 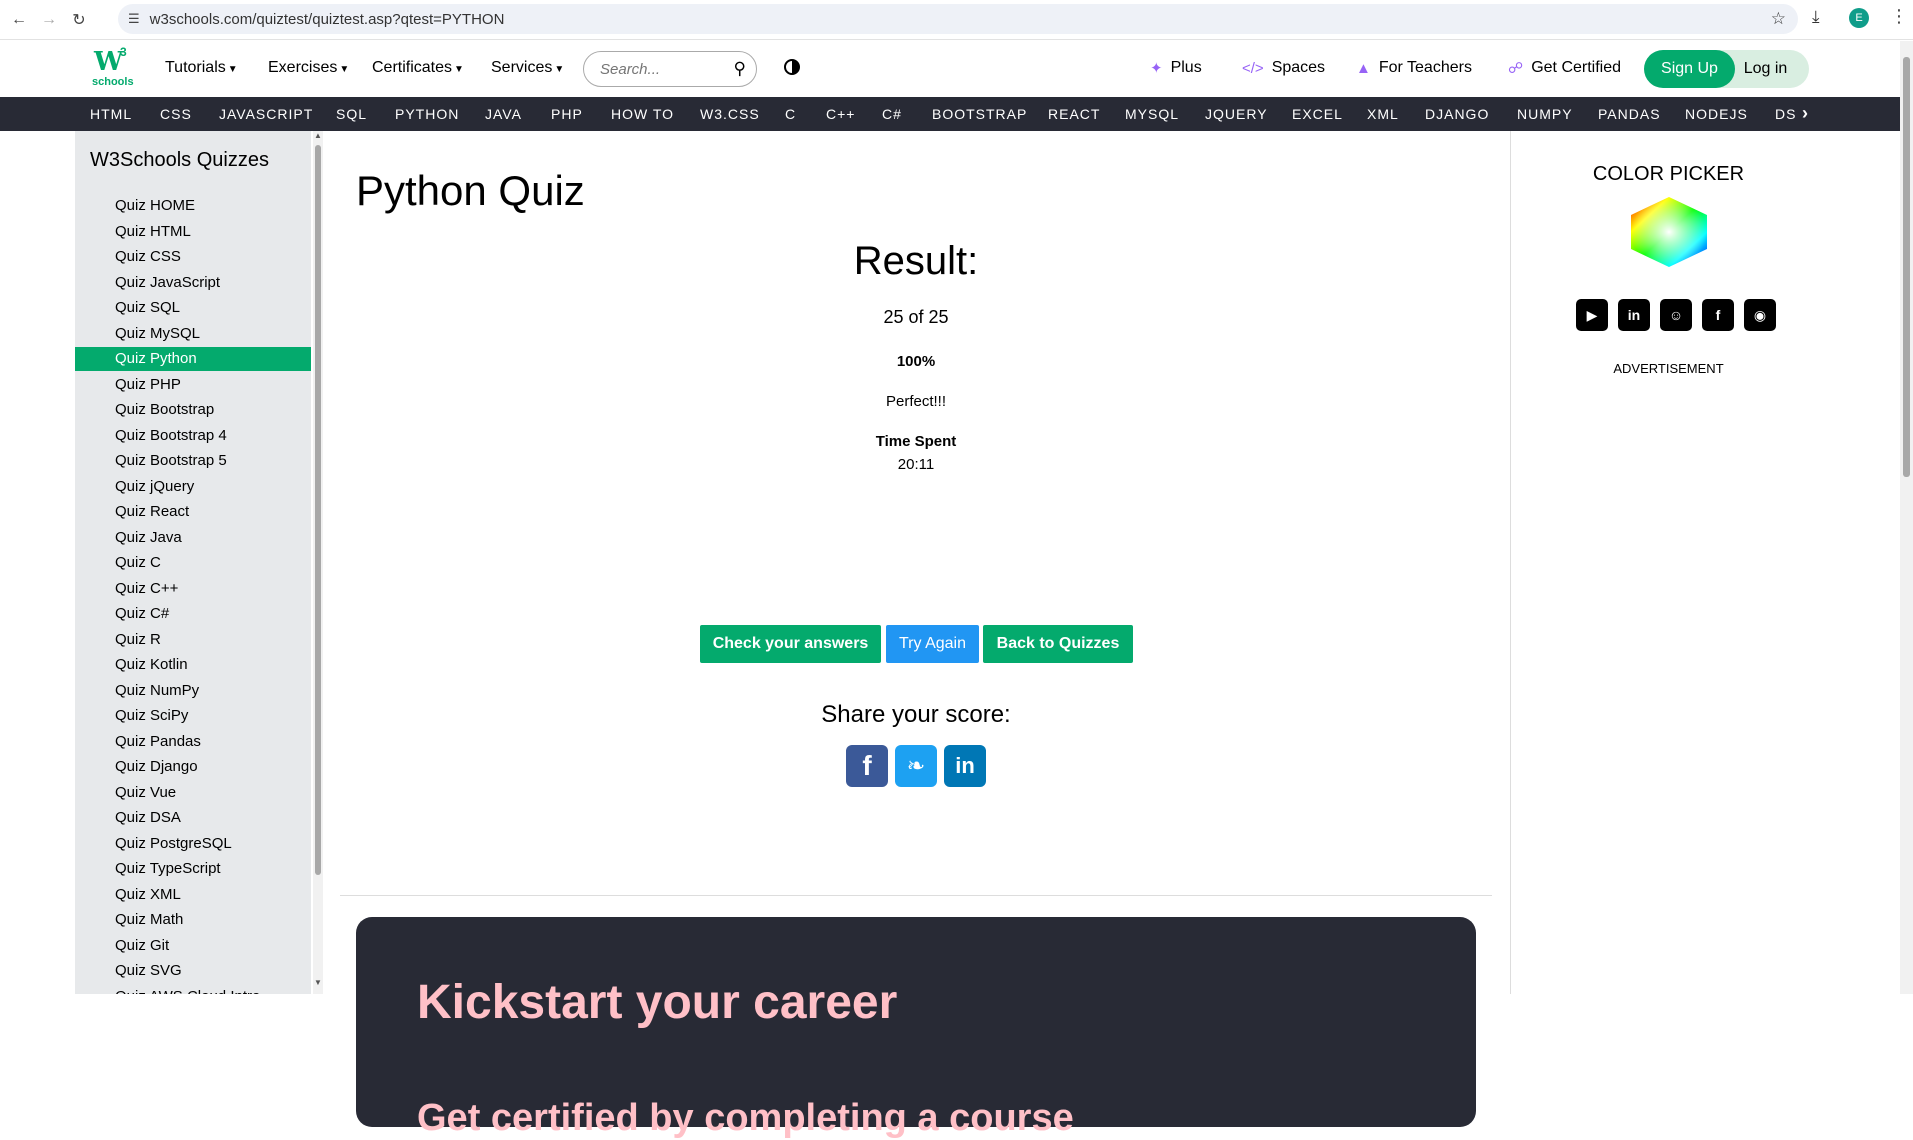 What do you see at coordinates (193, 461) in the screenshot?
I see `sidebar-item: Quiz Bootstrap 5` at bounding box center [193, 461].